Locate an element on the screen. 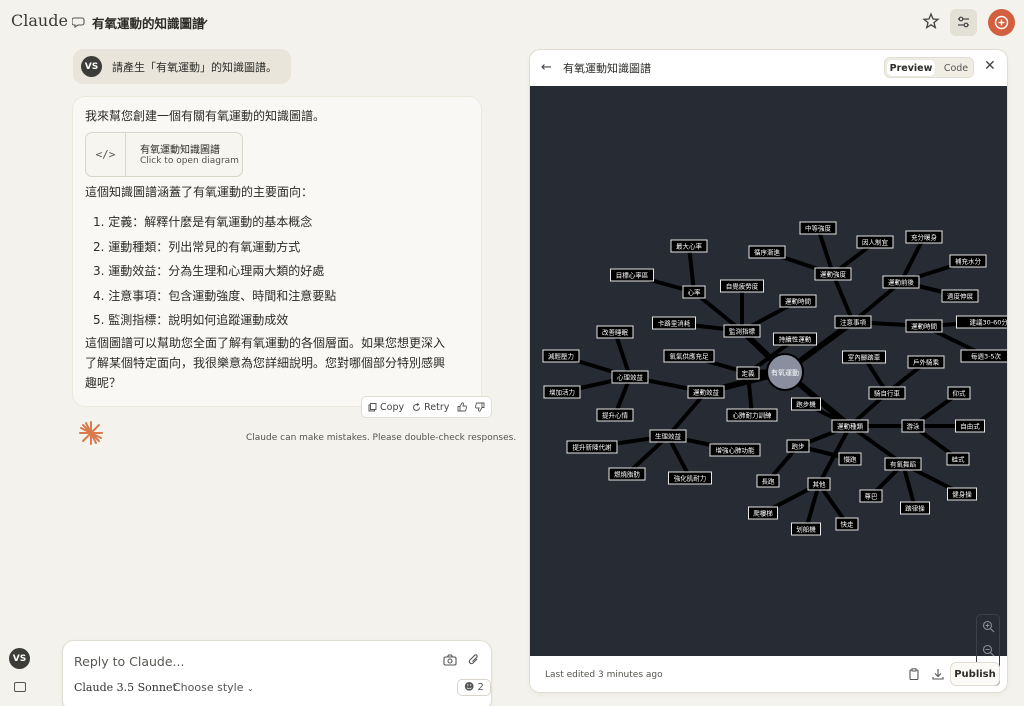 The width and height of the screenshot is (1024, 706). graph-node: 室內腳踏車 is located at coordinates (864, 357).